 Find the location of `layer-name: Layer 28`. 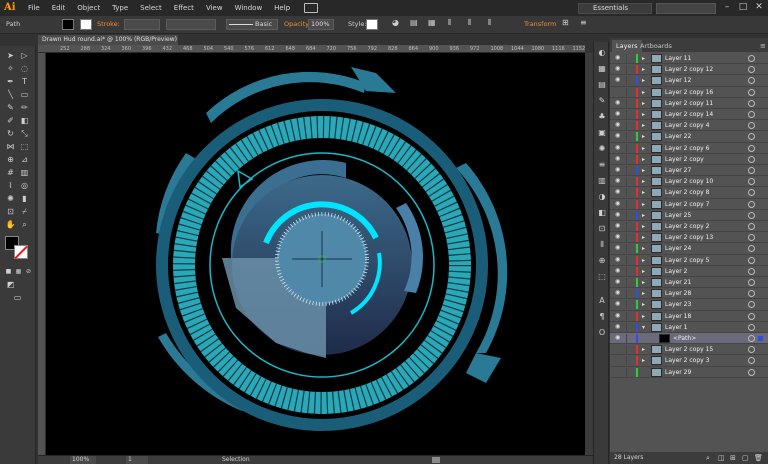

layer-name: Layer 28 is located at coordinates (678, 293).